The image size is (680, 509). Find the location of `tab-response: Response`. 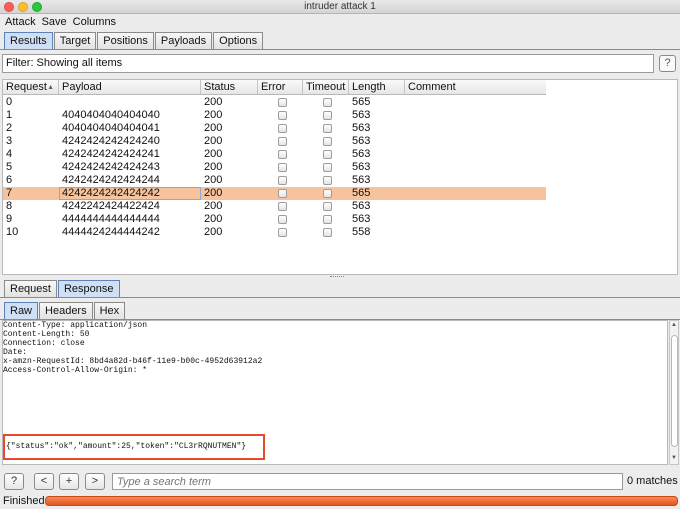

tab-response: Response is located at coordinates (88, 288).